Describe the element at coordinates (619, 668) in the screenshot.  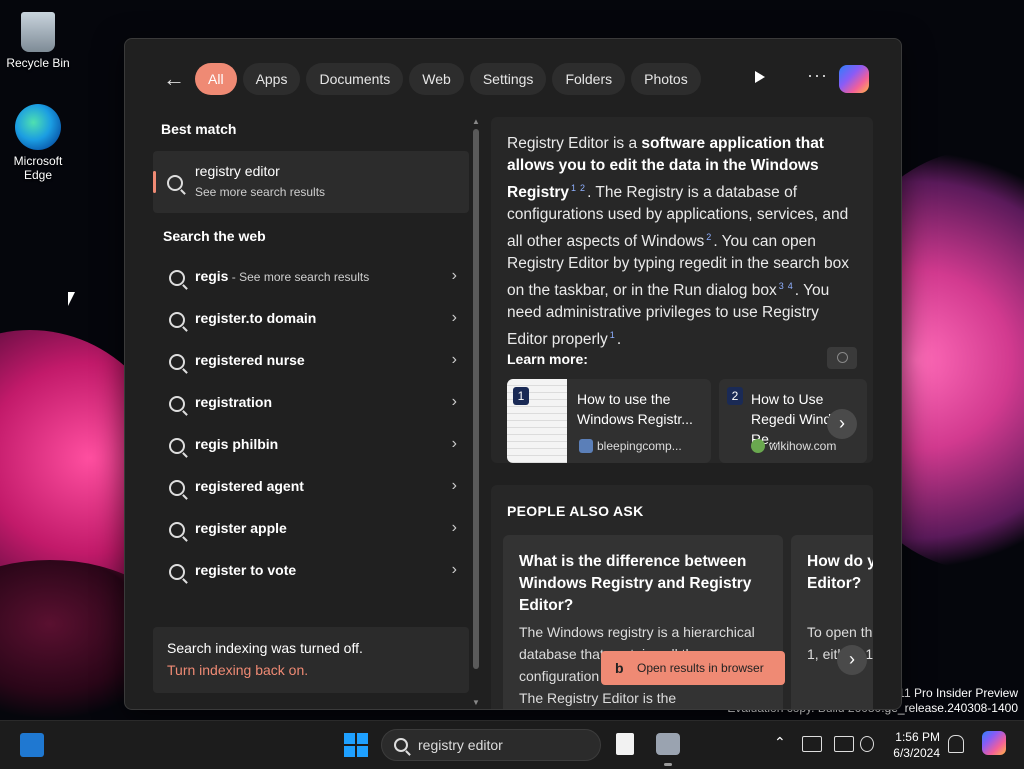
I see `bing-icon: b` at that location.